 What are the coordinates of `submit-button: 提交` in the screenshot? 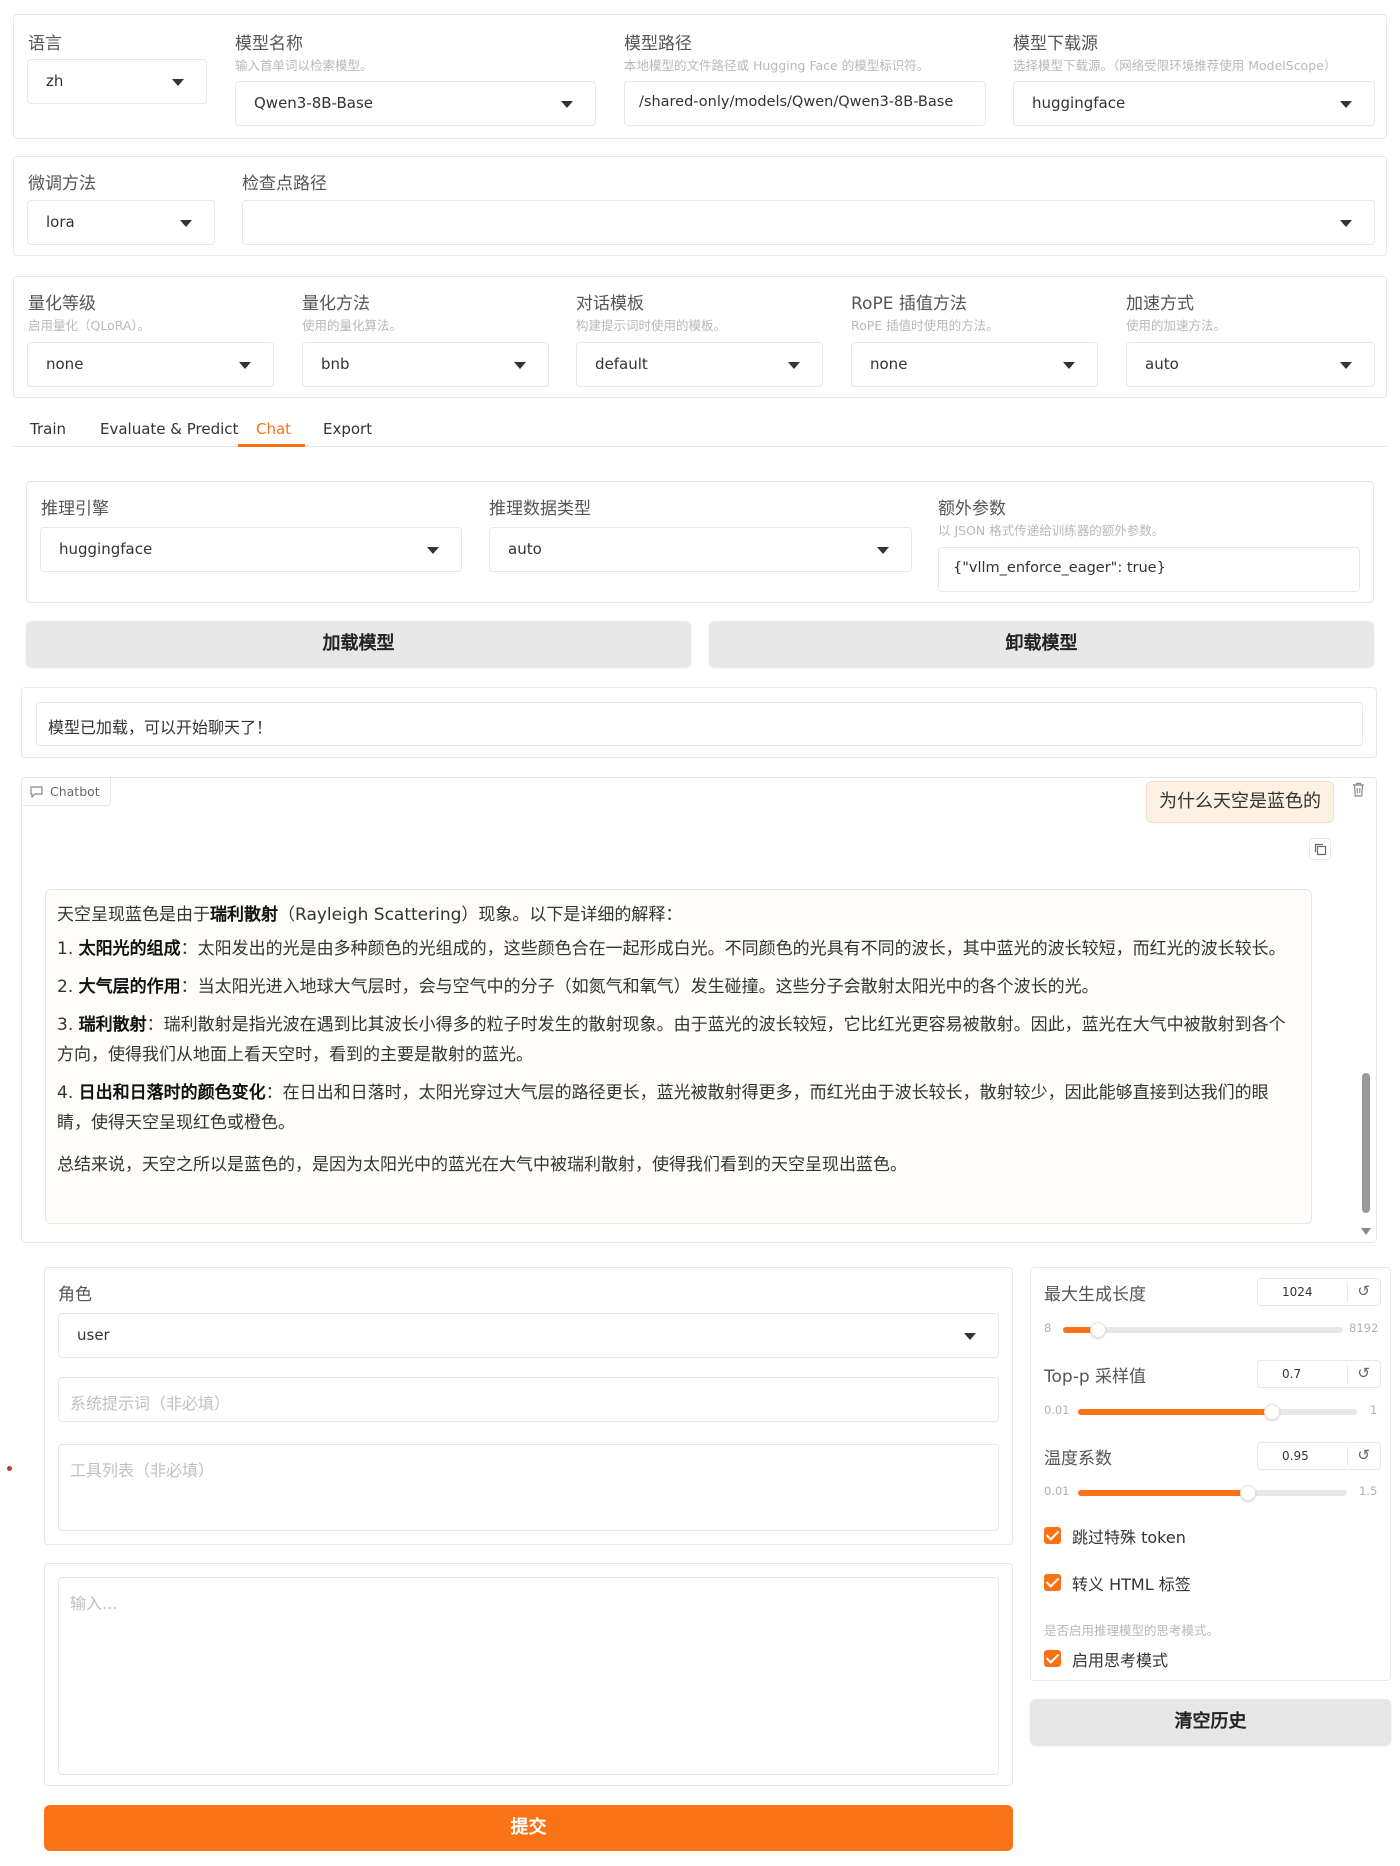 It's located at (528, 1828).